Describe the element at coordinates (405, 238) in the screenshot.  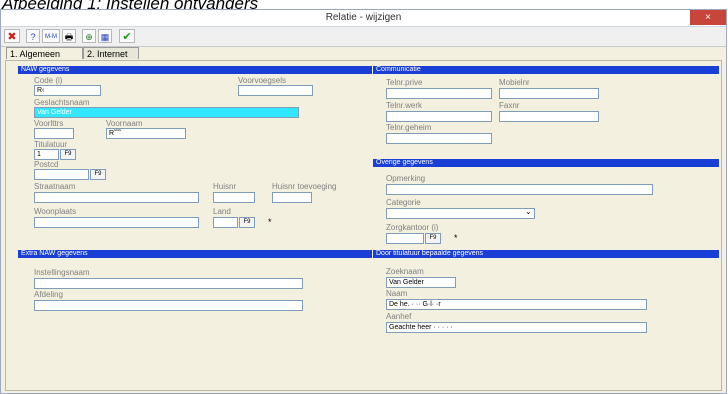
I see `zorgkantoor-input` at that location.